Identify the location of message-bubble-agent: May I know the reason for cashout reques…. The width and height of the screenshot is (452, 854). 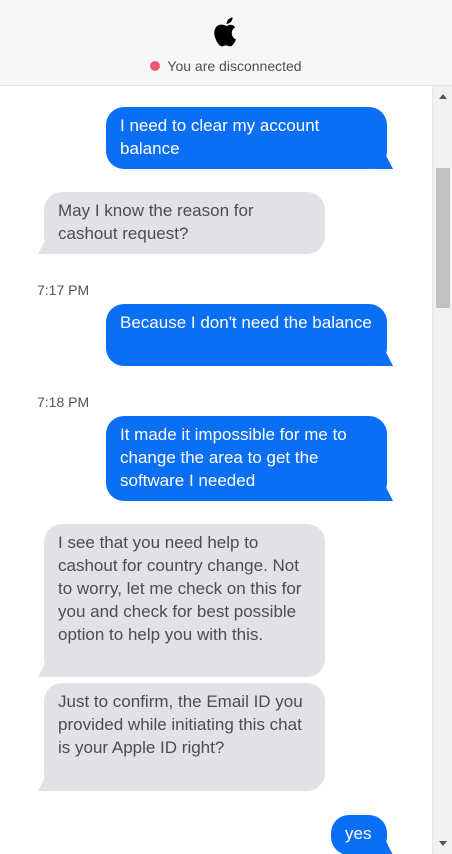
(184, 223).